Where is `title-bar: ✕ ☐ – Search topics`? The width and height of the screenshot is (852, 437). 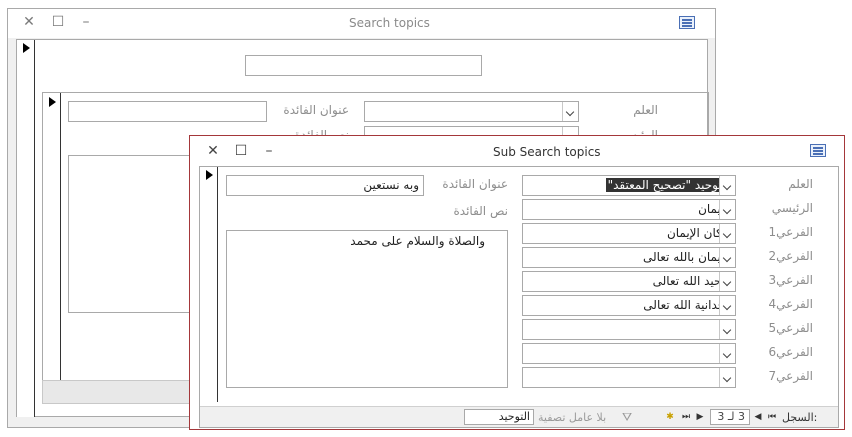 title-bar: ✕ ☐ – Search topics is located at coordinates (361, 23).